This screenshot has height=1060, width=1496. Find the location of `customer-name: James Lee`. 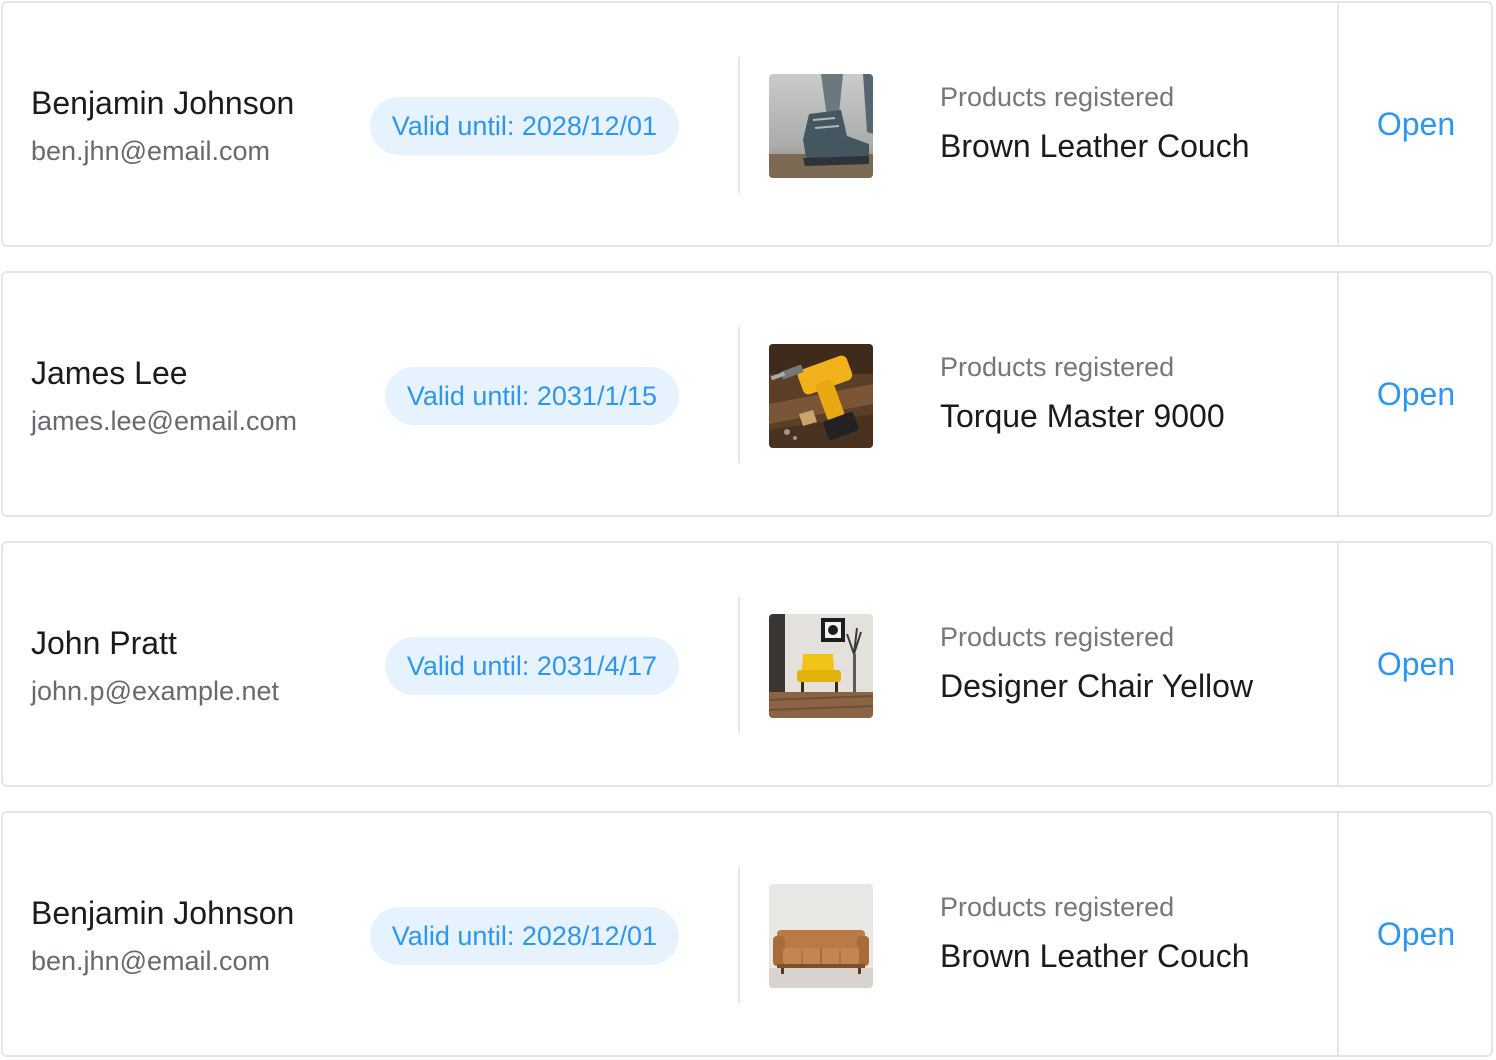

customer-name: James Lee is located at coordinates (109, 373).